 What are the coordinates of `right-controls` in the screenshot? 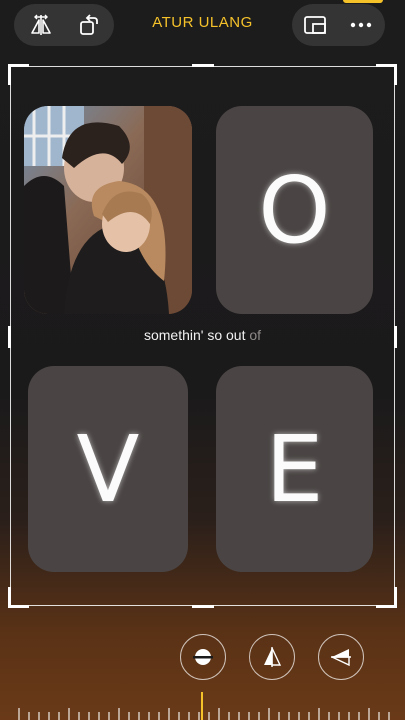 It's located at (338, 25).